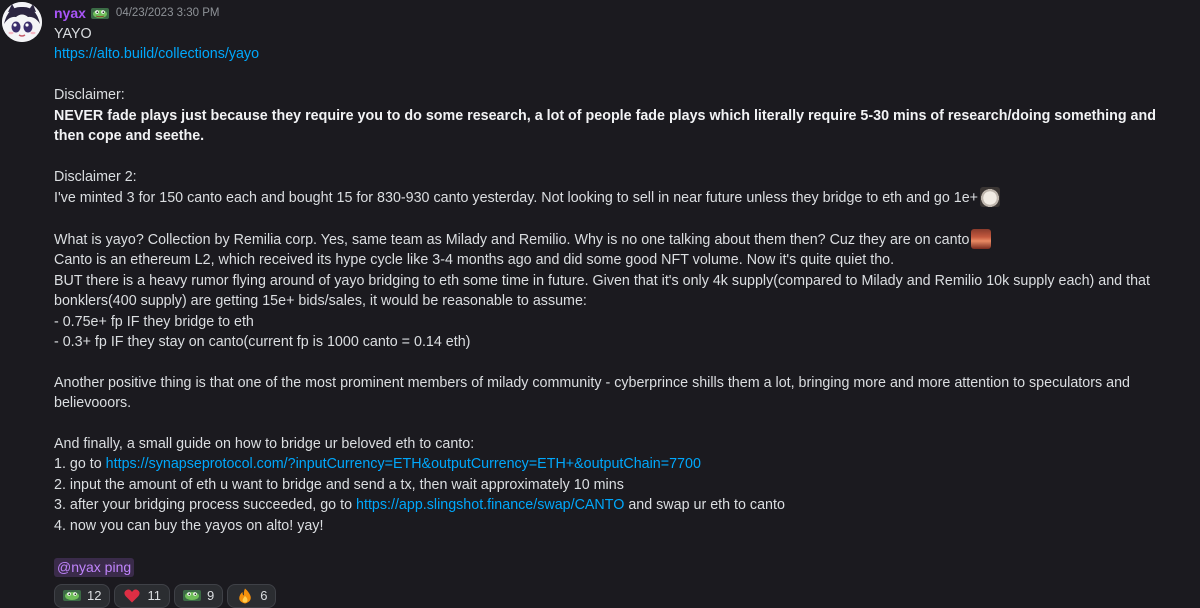  I want to click on reaction-pepe-2: 9, so click(198, 595).